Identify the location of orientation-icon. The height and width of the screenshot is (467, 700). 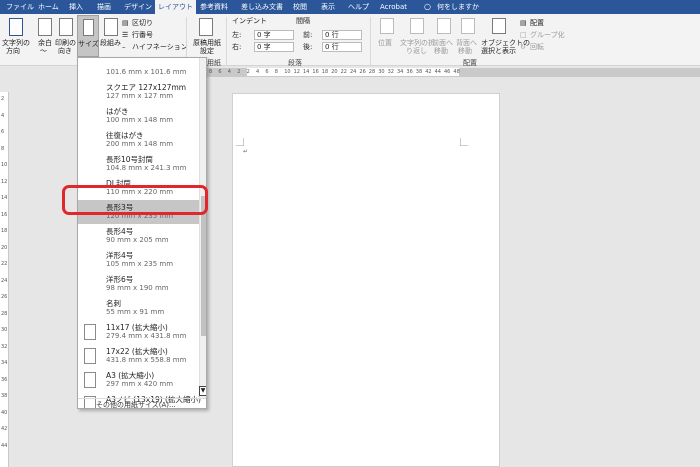
(66, 27).